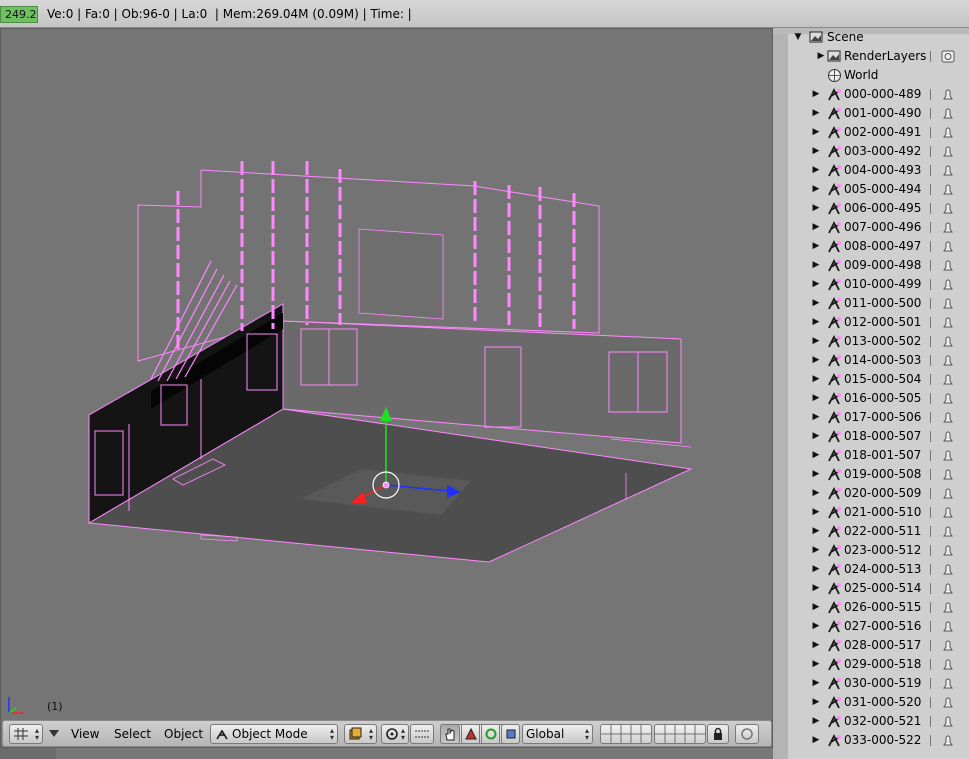  What do you see at coordinates (54, 734) in the screenshot?
I see `header-collapse-icon` at bounding box center [54, 734].